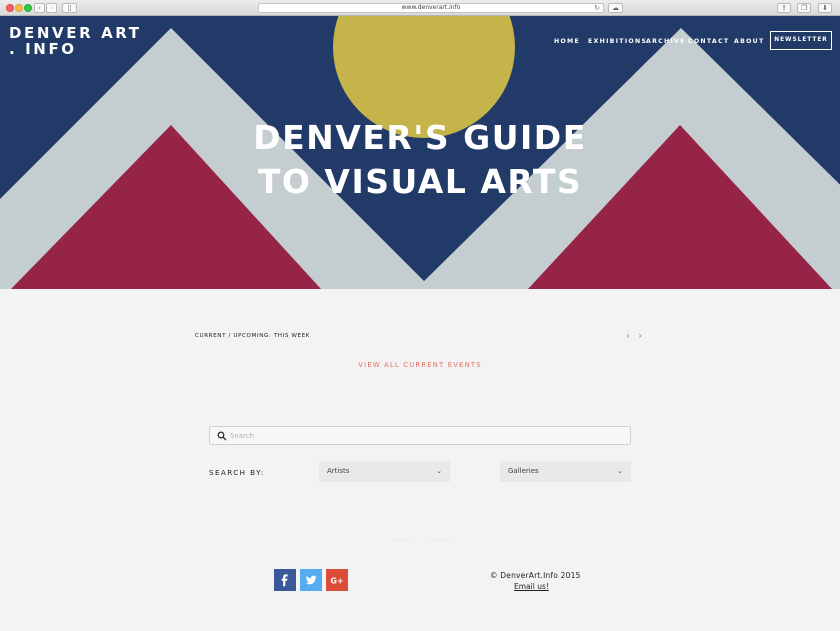 This screenshot has height=631, width=840. What do you see at coordinates (420, 181) in the screenshot?
I see `hero-title-line2: TO VISUAL ARTS` at bounding box center [420, 181].